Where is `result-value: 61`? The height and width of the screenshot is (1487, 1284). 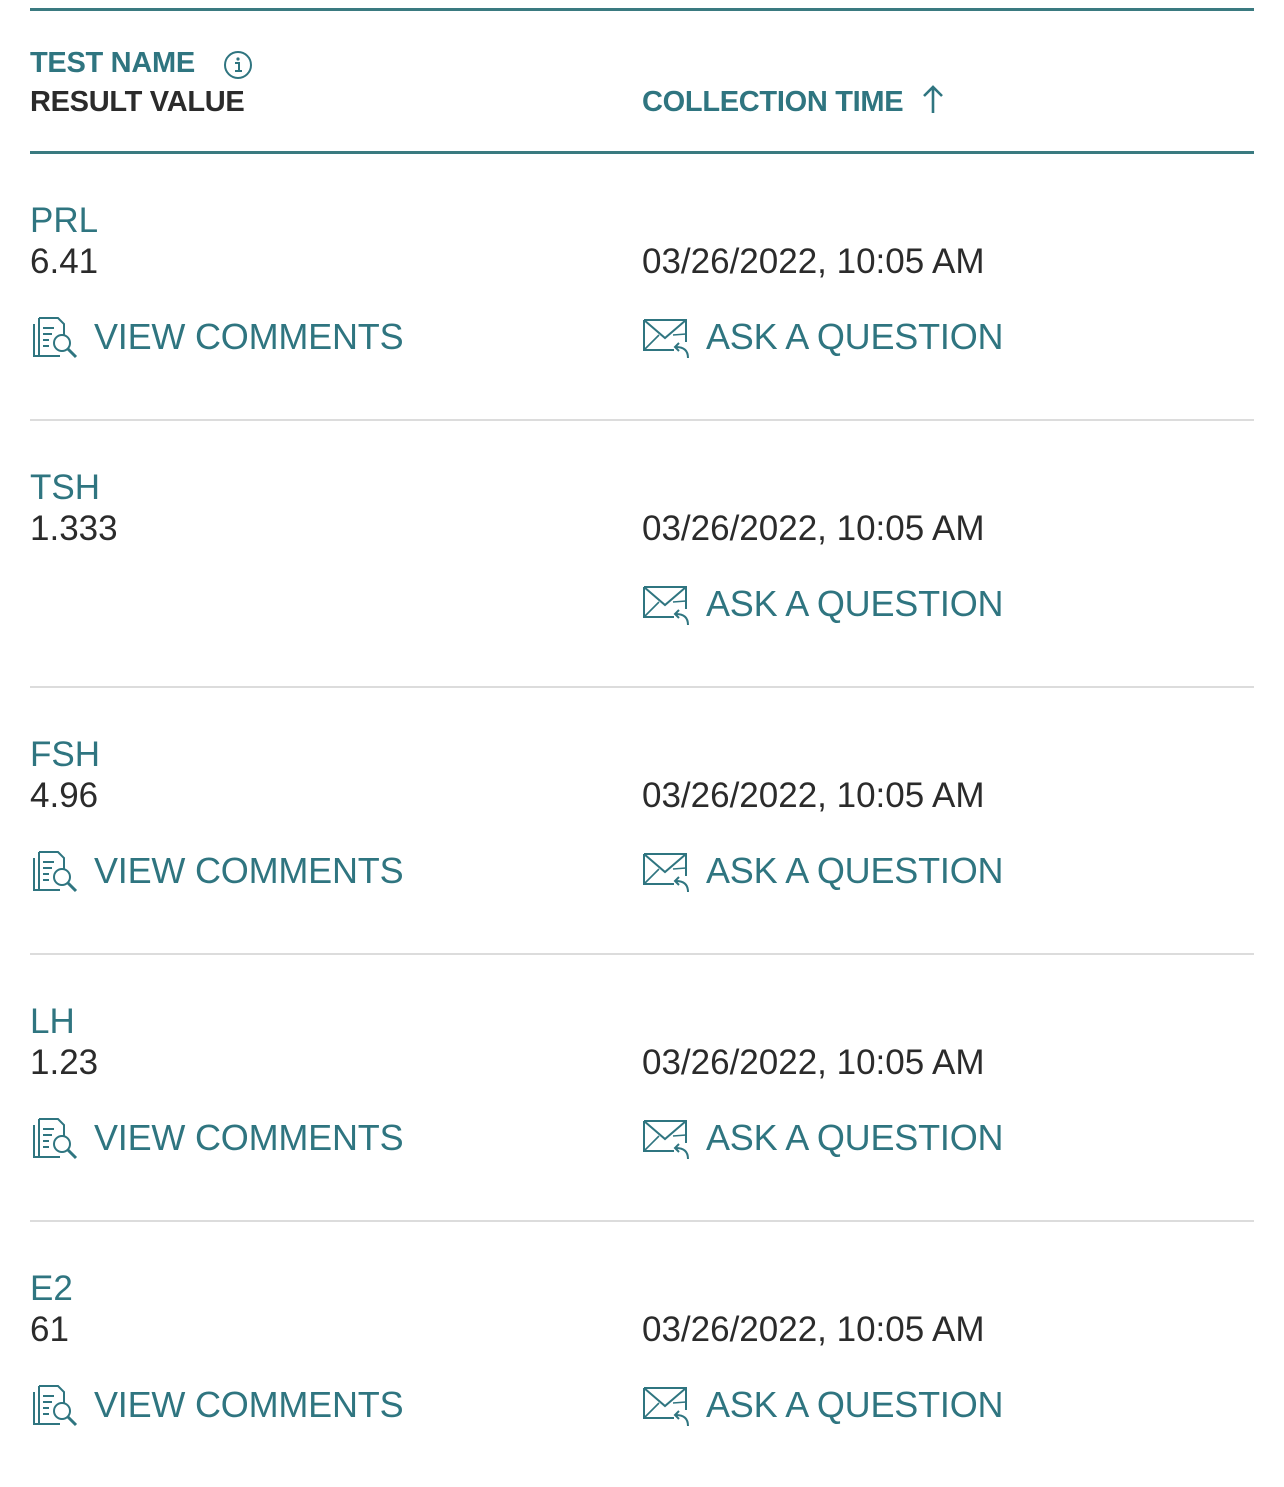
result-value: 61 is located at coordinates (49, 1329).